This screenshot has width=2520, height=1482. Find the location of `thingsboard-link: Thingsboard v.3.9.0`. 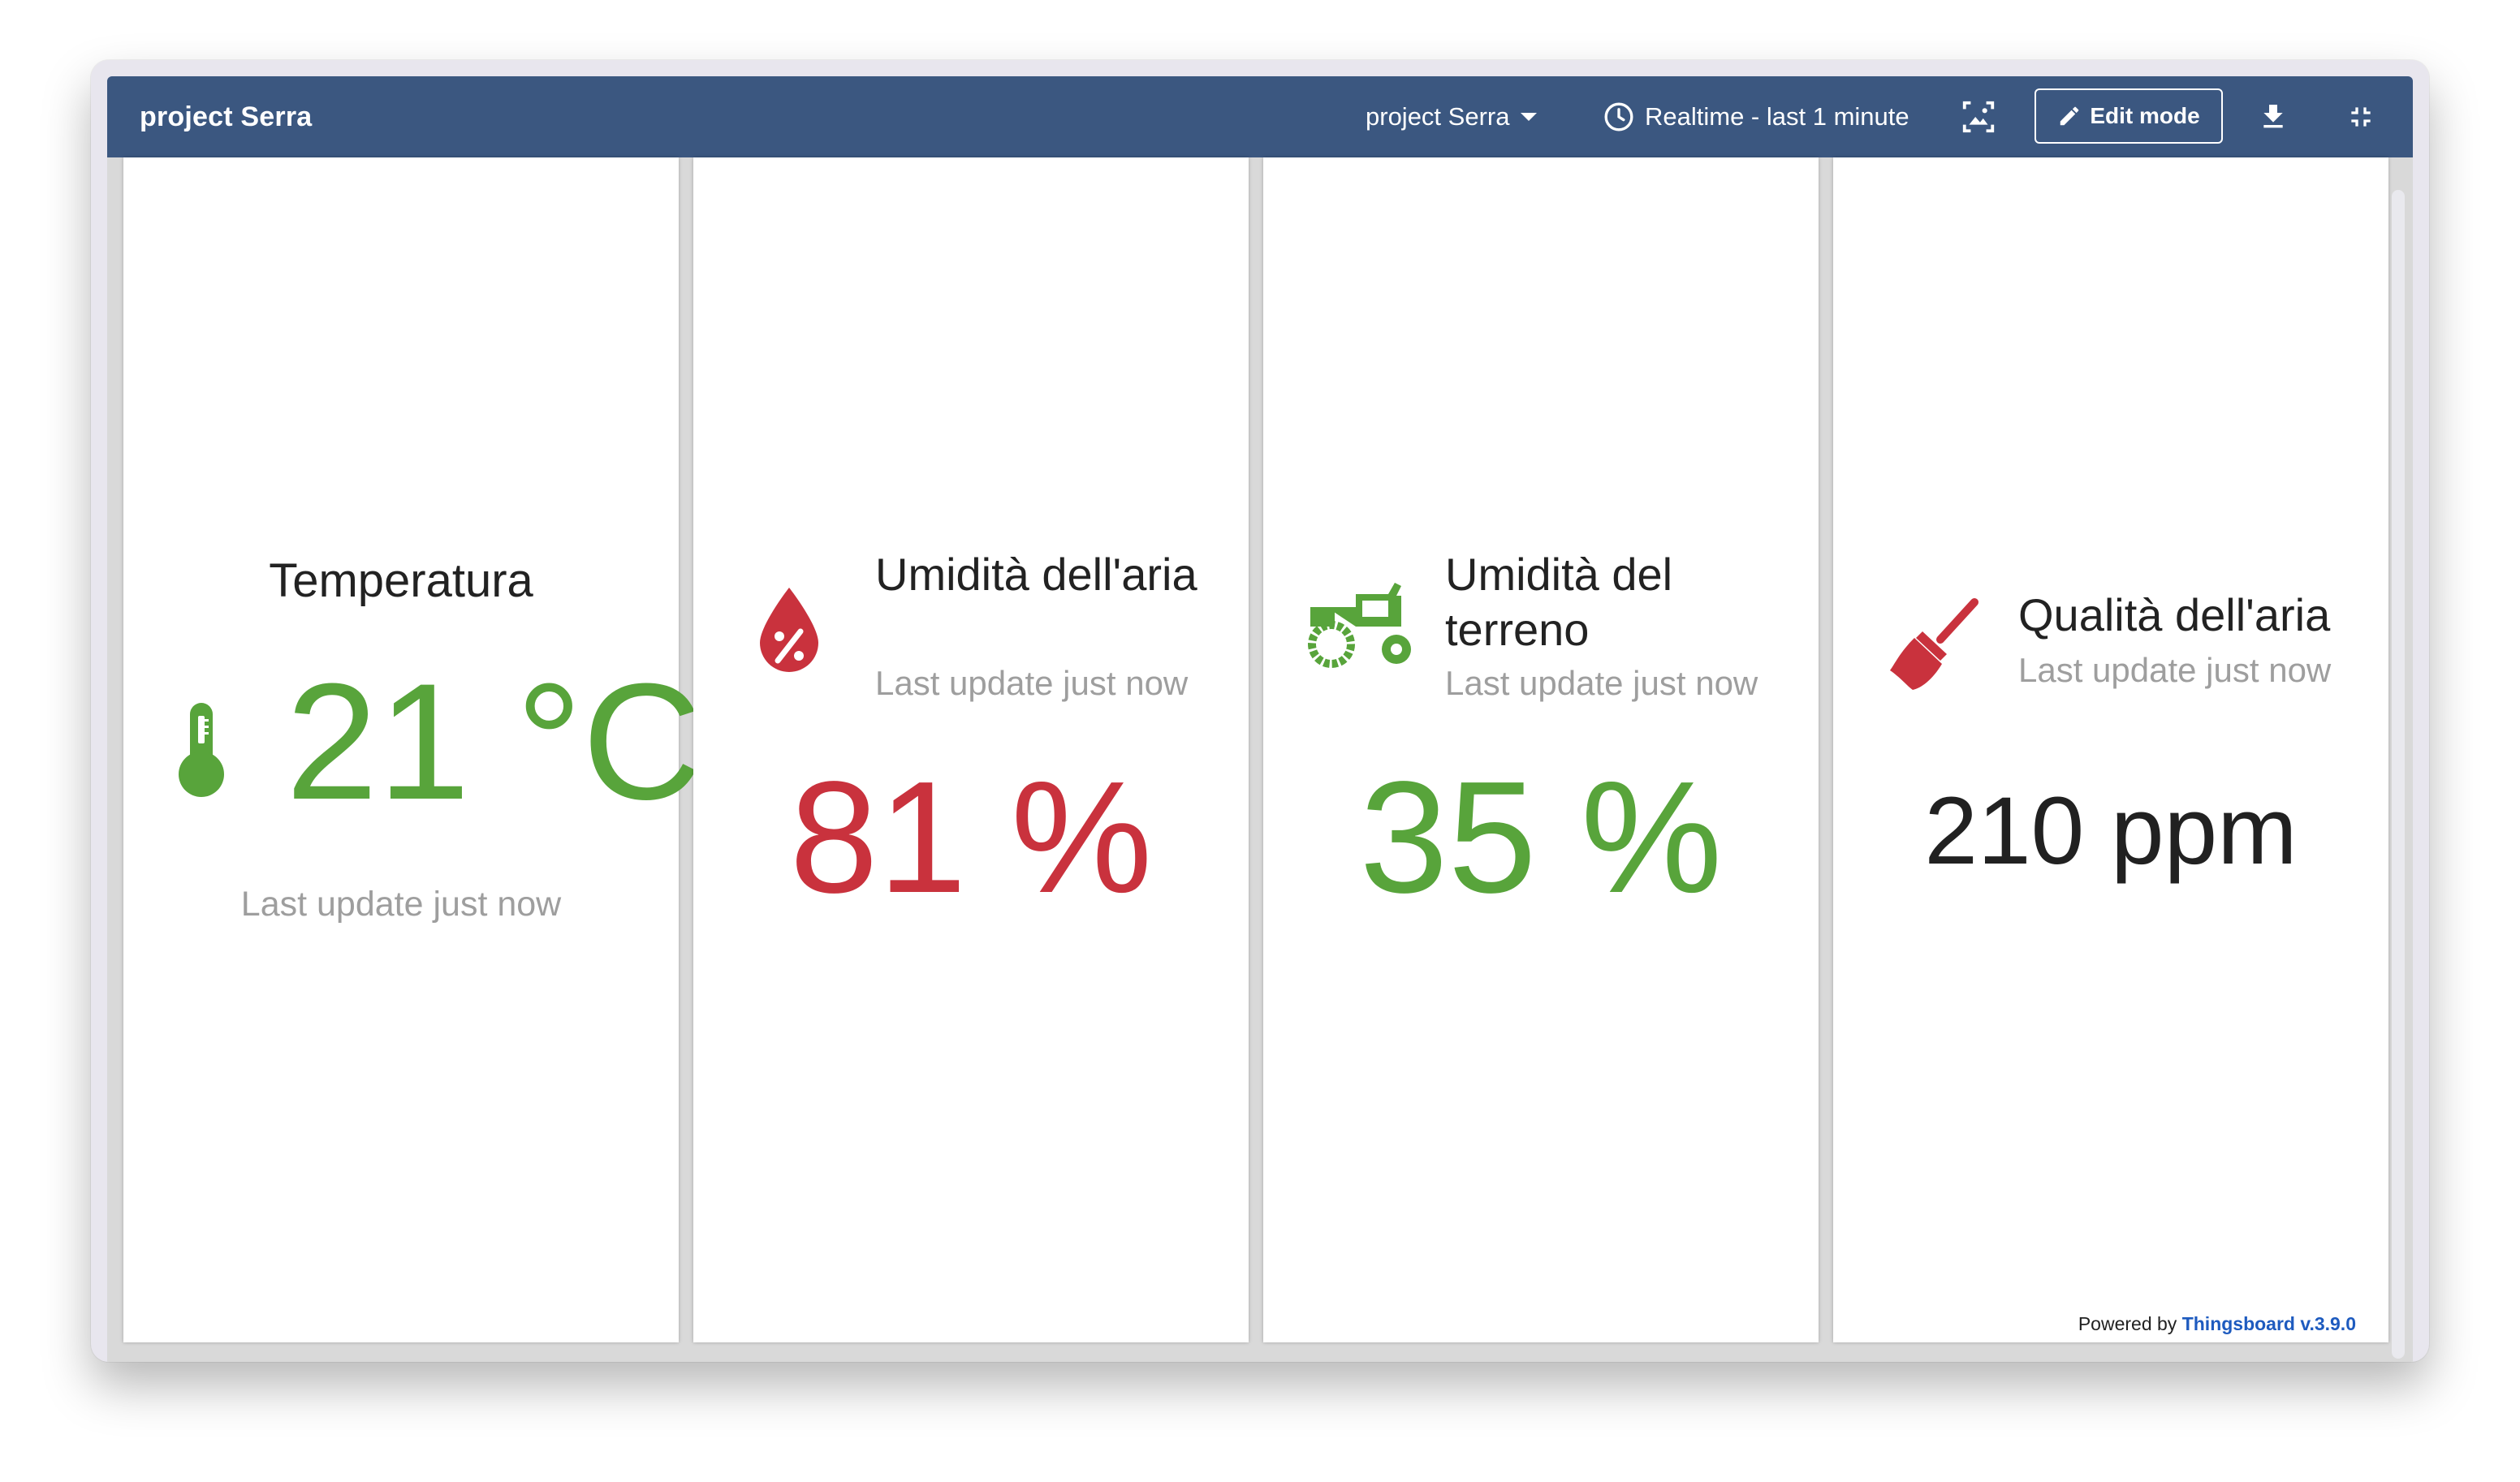

thingsboard-link: Thingsboard v.3.9.0 is located at coordinates (2269, 1323).